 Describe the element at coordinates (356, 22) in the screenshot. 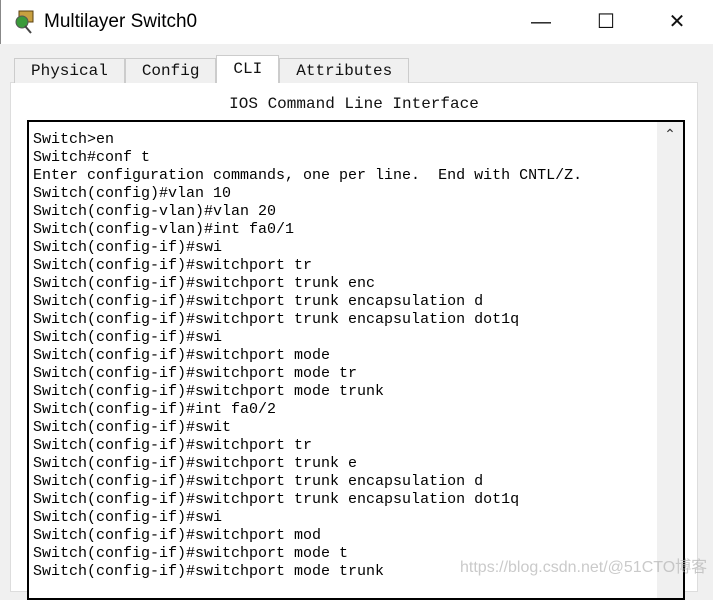

I see `title-bar: Multilayer Switch0 — ☐ ✕` at that location.